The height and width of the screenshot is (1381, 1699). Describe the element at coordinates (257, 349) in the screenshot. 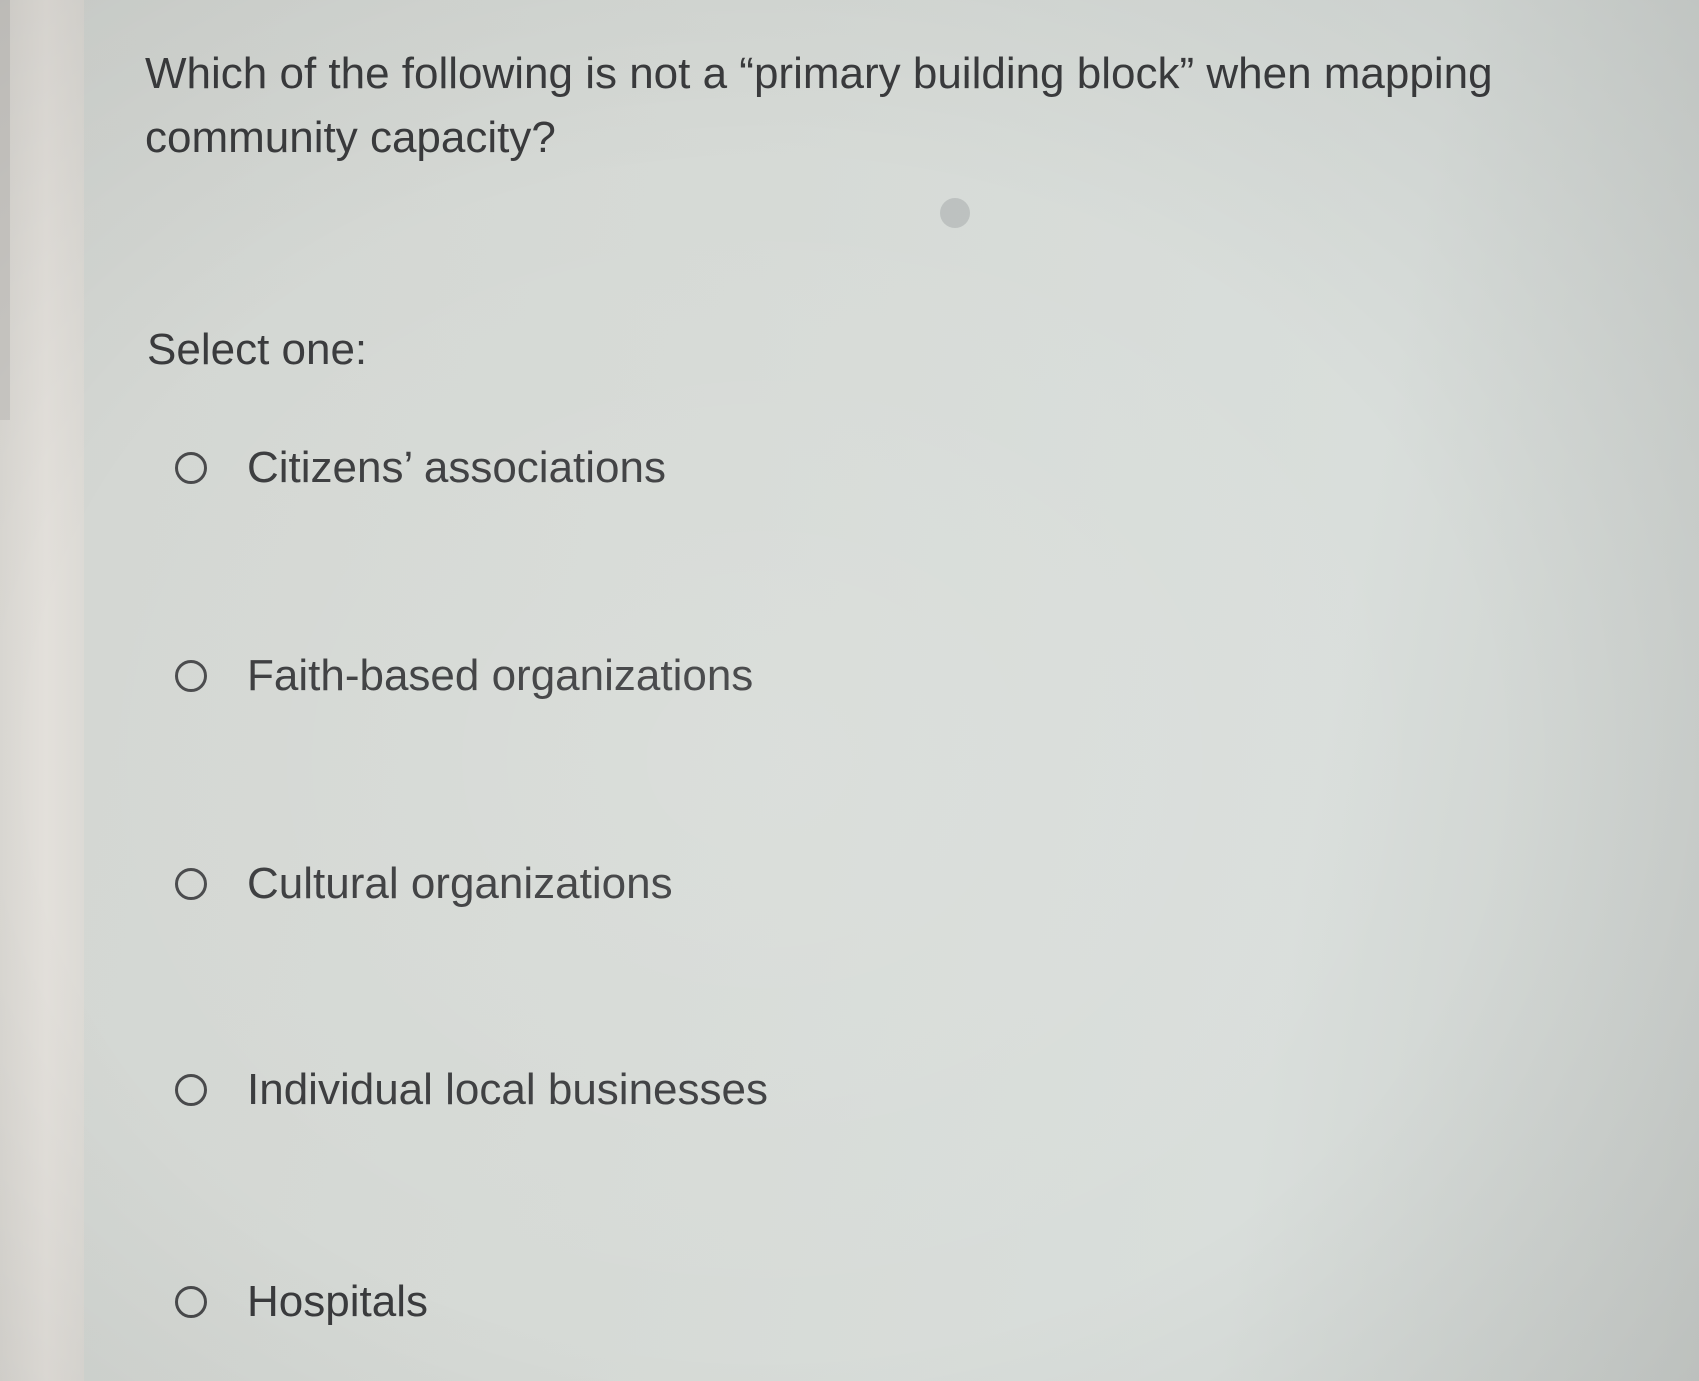

I see `select-one-label: Select one:` at that location.